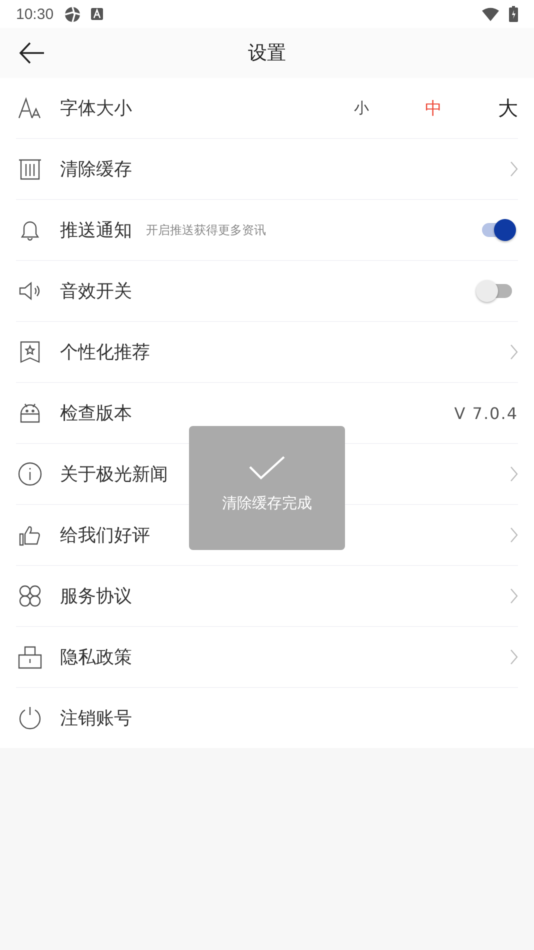 This screenshot has width=534, height=950. What do you see at coordinates (267, 53) in the screenshot?
I see `page-title: 设置` at bounding box center [267, 53].